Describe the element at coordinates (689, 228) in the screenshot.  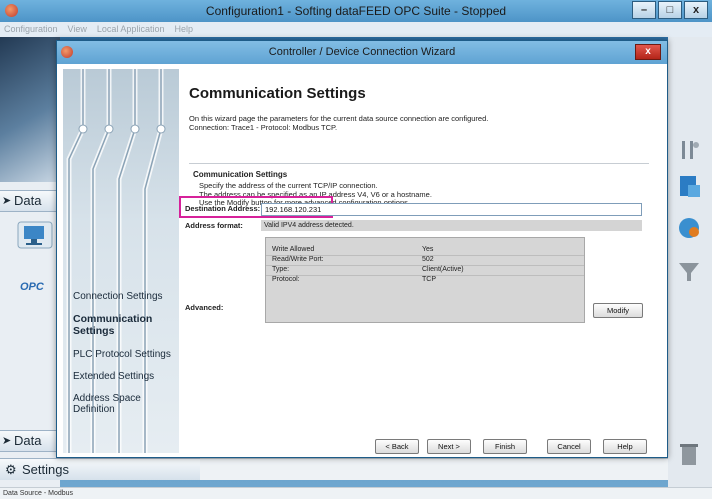
I see `connection-icon` at that location.